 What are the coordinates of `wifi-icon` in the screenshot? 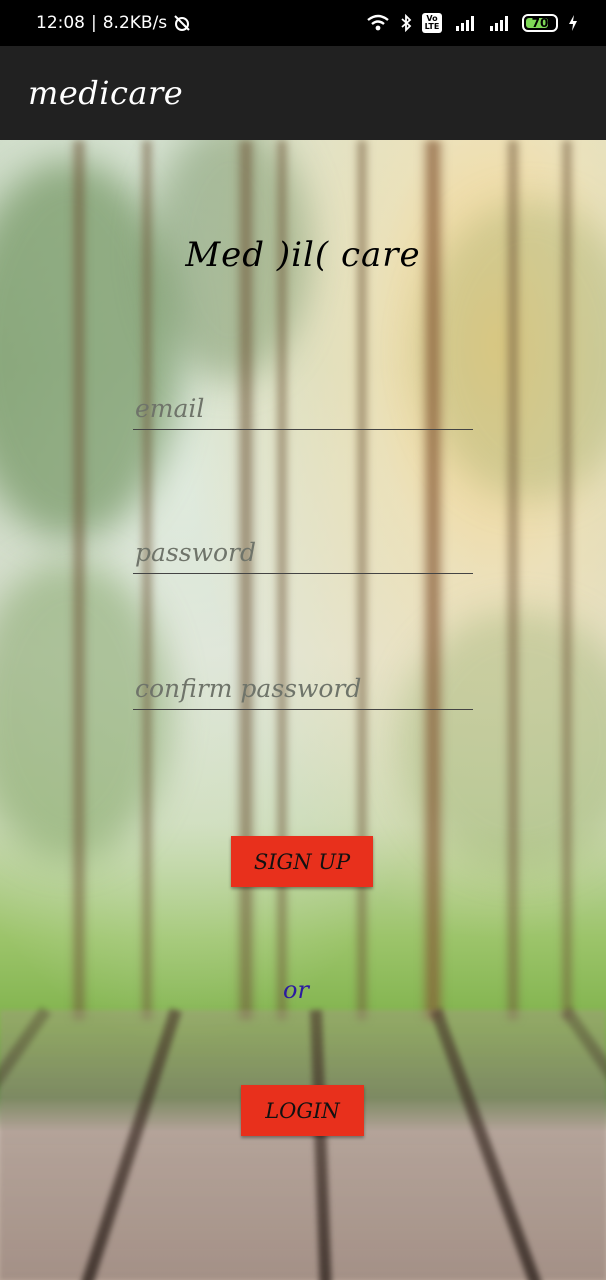 It's located at (378, 23).